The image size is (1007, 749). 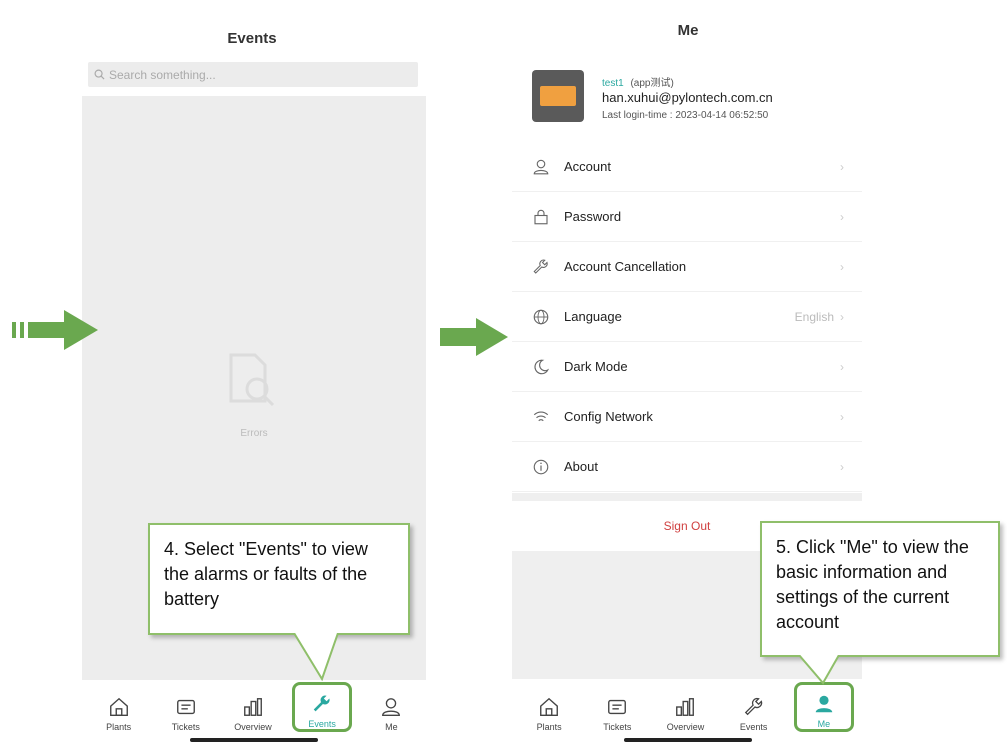 What do you see at coordinates (687, 467) in the screenshot?
I see `menu-item-about: About ›` at bounding box center [687, 467].